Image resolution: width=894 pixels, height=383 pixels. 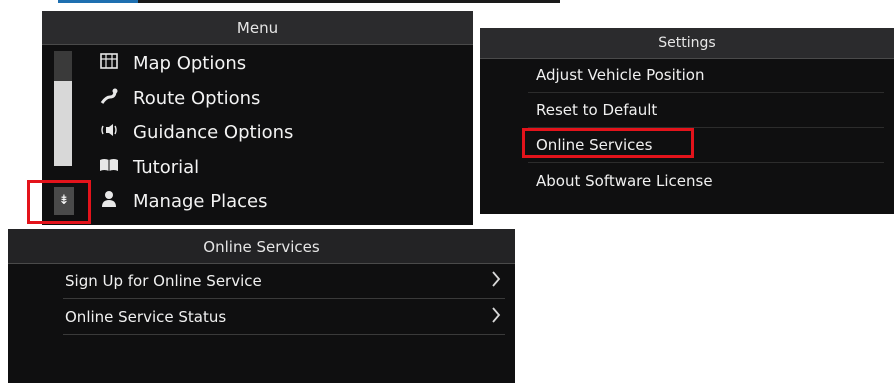 I want to click on speaker-icon, so click(x=109, y=132).